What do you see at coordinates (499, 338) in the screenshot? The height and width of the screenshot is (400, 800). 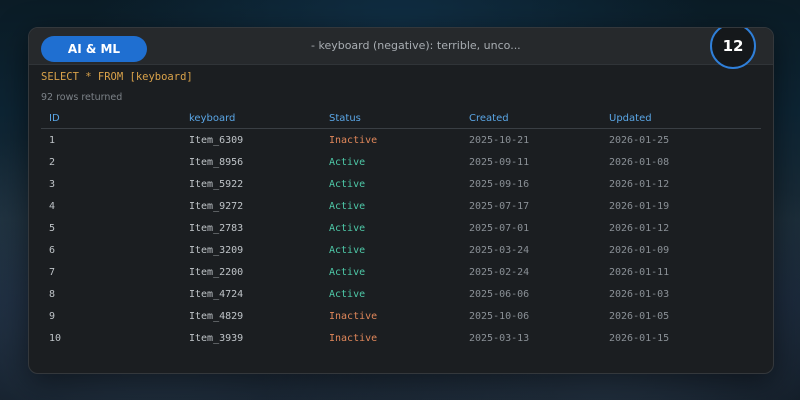 I see `cell-created: 2025-03-13` at bounding box center [499, 338].